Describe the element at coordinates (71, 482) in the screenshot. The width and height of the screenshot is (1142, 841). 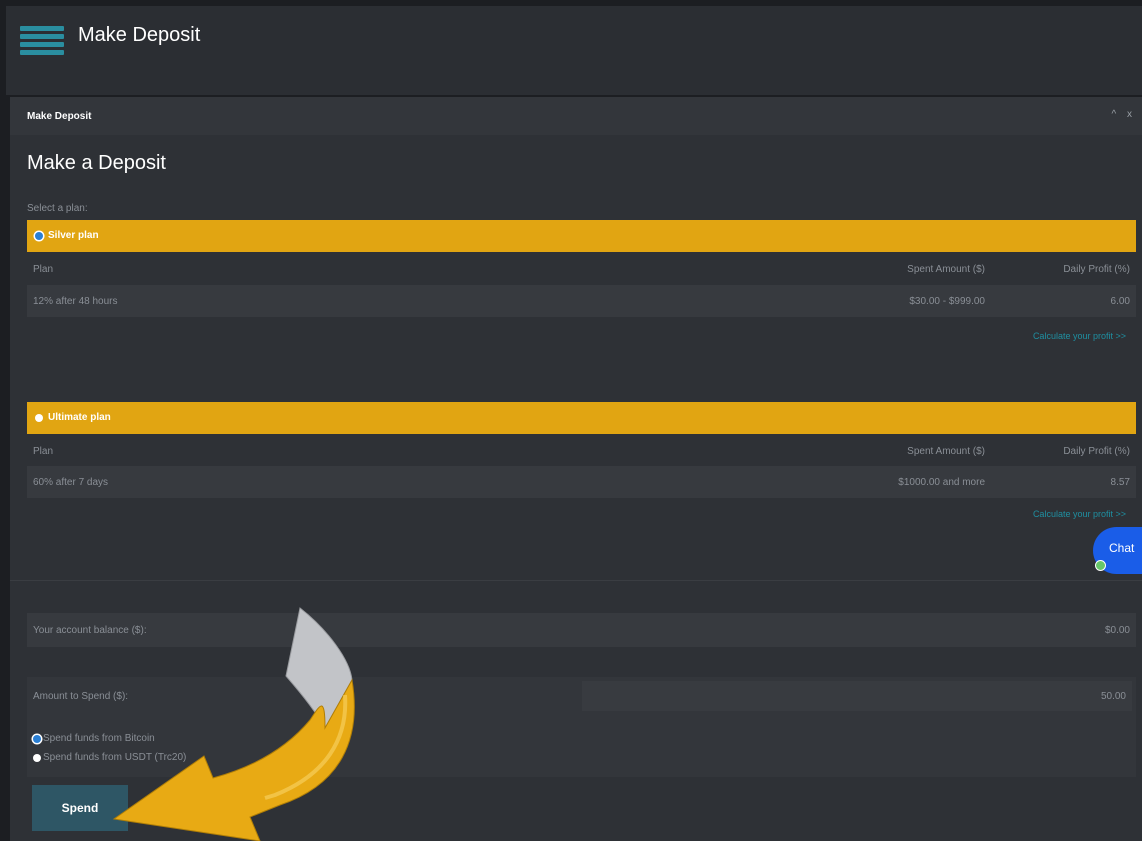
I see `plan-description: 60% after 7 days` at that location.